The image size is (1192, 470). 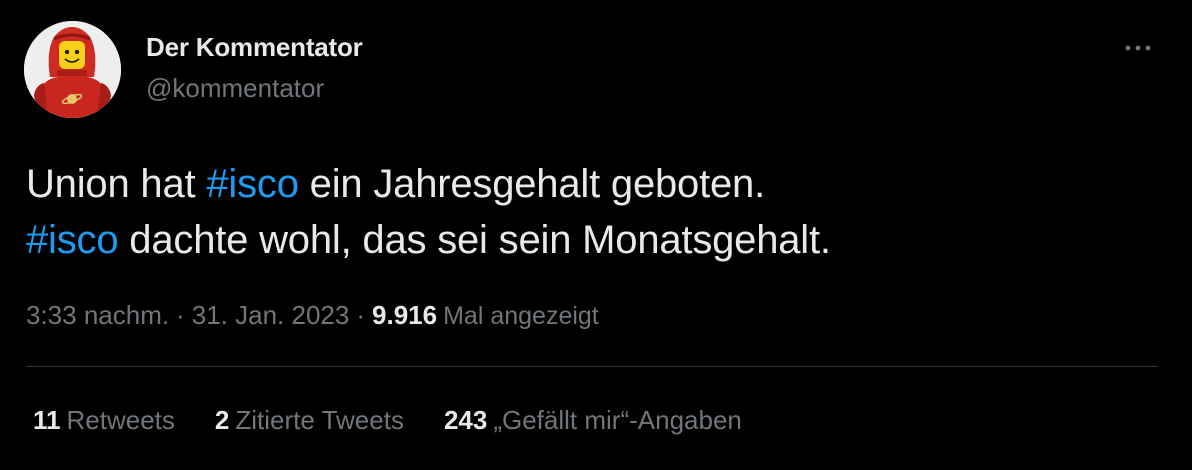 I want to click on more-options-button, so click(x=1138, y=48).